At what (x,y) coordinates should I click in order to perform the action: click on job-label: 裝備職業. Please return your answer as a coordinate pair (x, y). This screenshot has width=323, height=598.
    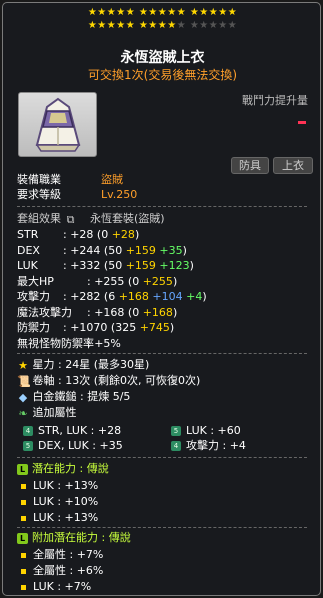
    Looking at the image, I should click on (39, 179).